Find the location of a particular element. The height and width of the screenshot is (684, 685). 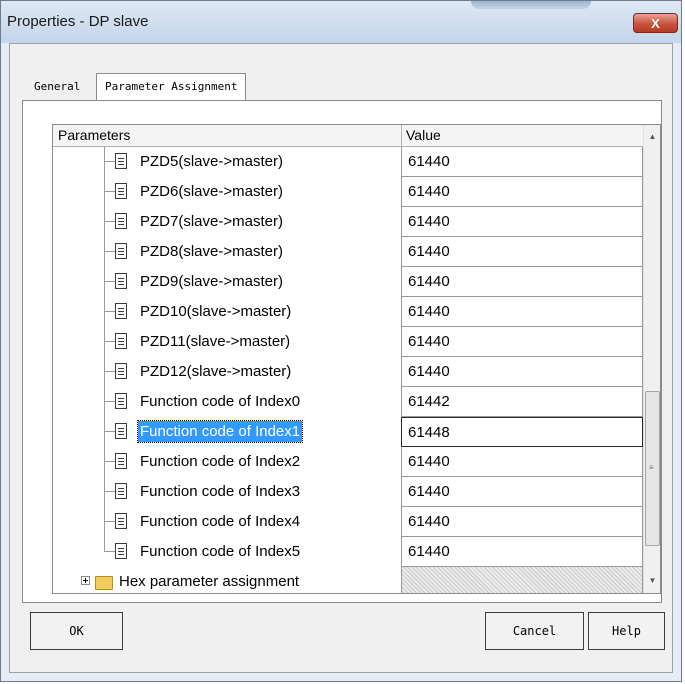

parameter-row: PZD8(slave->master) 61440 is located at coordinates (348, 252).